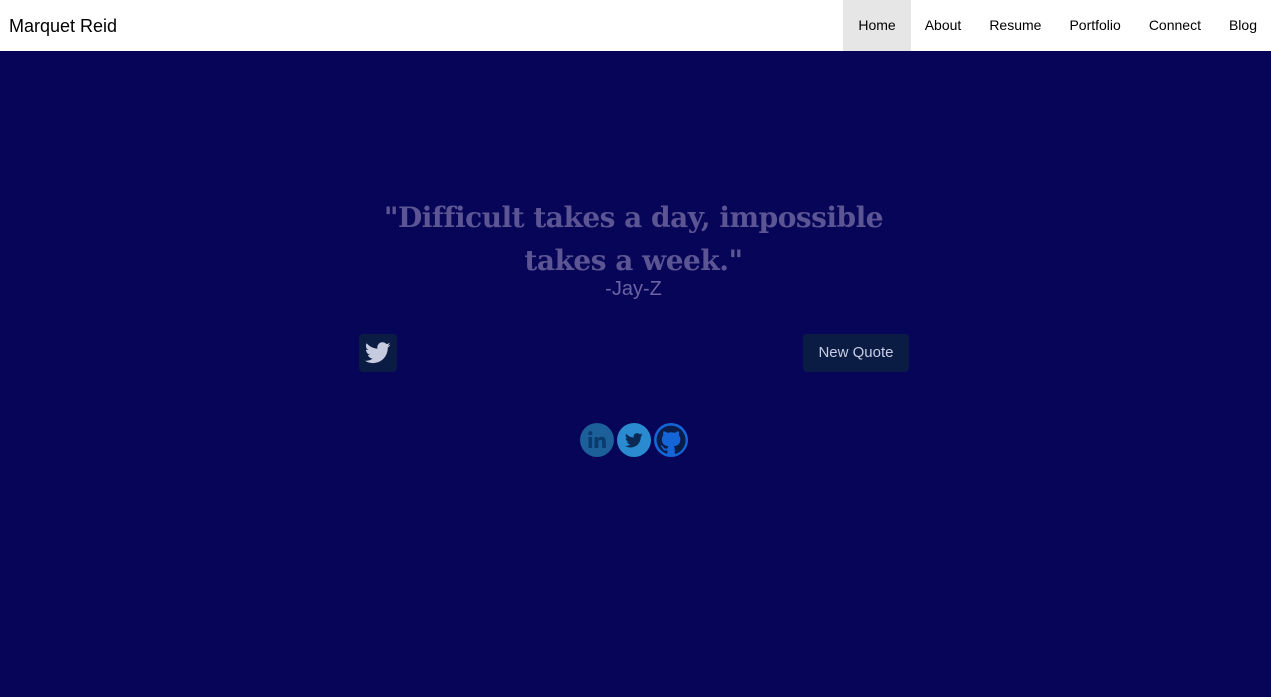 Image resolution: width=1271 pixels, height=697 pixels. Describe the element at coordinates (856, 353) in the screenshot. I see `new-quote-button: New Quote` at that location.